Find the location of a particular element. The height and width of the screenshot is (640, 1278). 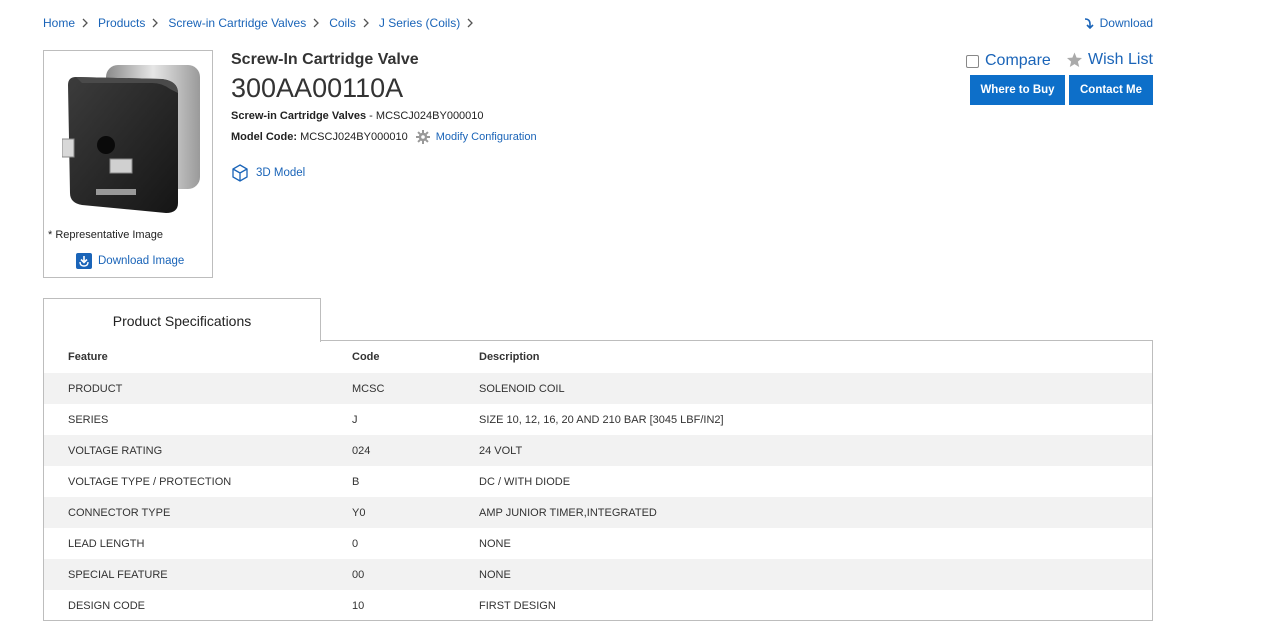

model-code-value: MCSCJ024BY000010 is located at coordinates (354, 137).